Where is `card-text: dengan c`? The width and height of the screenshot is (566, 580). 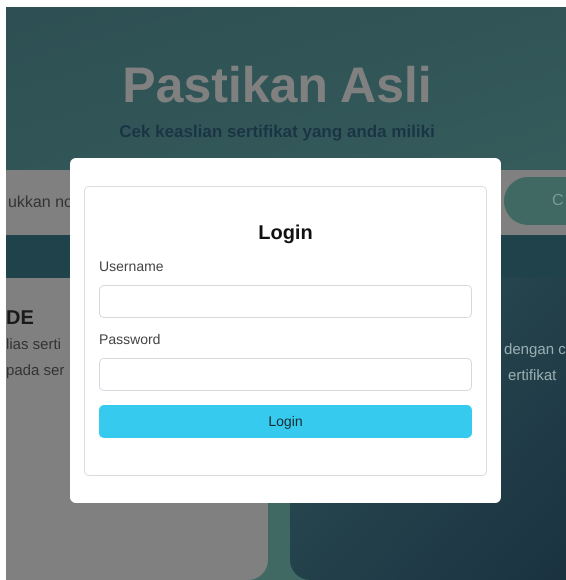
card-text: dengan c is located at coordinates (535, 350).